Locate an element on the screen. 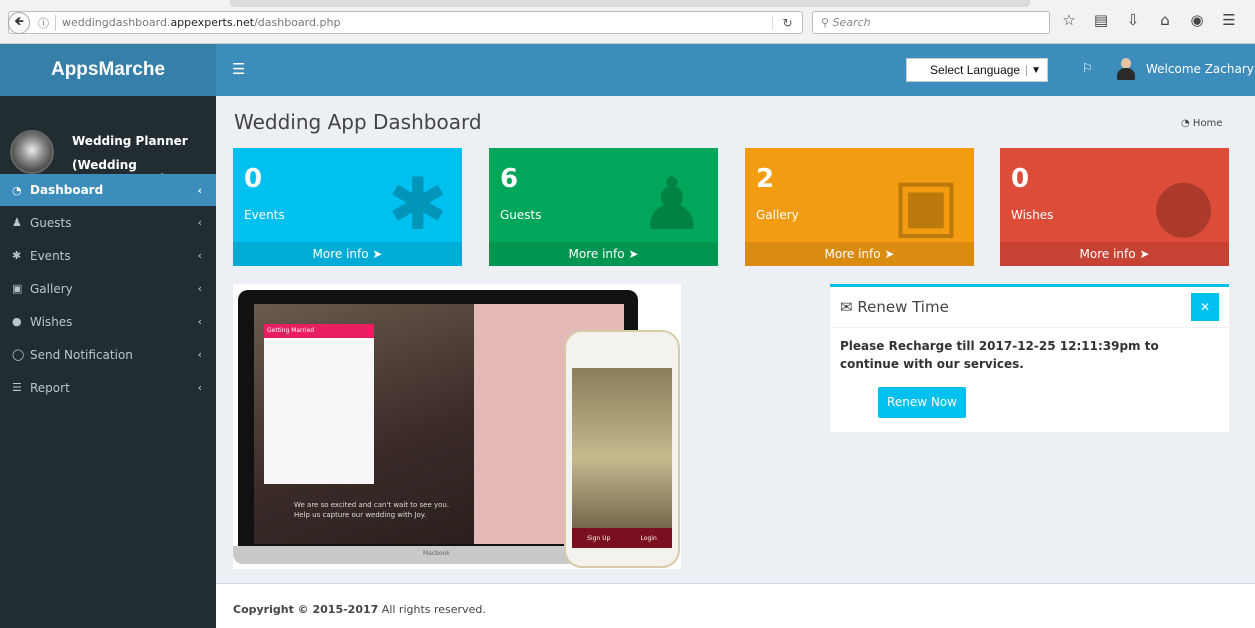 This screenshot has width=1255, height=628. sidebar-item-send-notification: ◯ Send Notification ‹ is located at coordinates (108, 354).